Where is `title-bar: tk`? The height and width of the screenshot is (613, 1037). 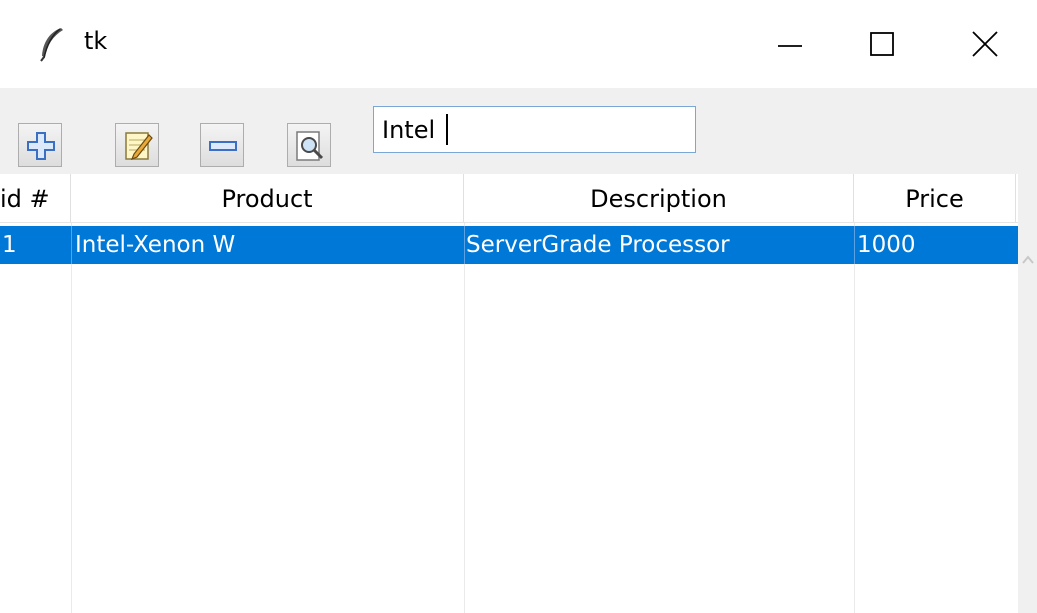 title-bar: tk is located at coordinates (518, 44).